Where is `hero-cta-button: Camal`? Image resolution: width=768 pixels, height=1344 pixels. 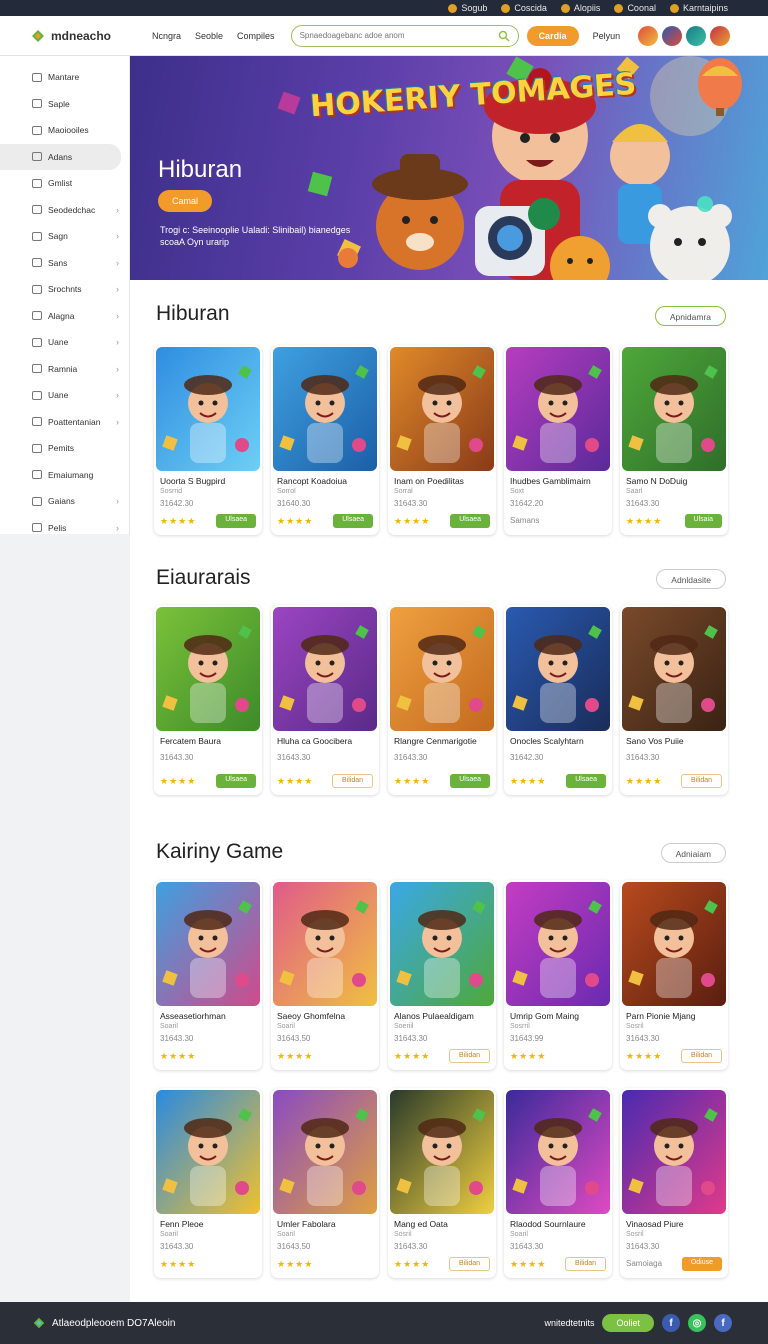 hero-cta-button: Camal is located at coordinates (185, 201).